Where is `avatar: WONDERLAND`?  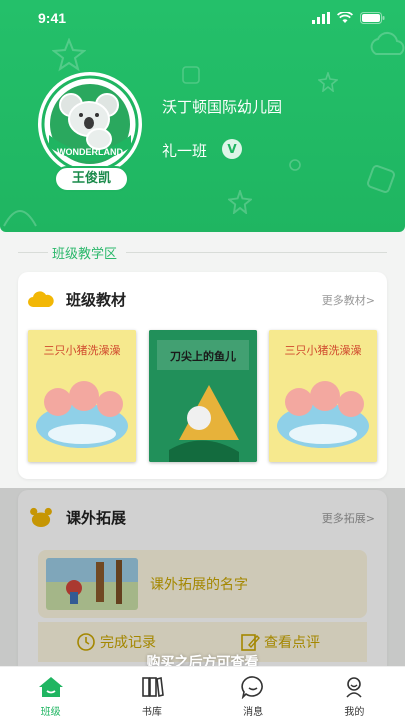
avatar: WONDERLAND is located at coordinates (90, 124).